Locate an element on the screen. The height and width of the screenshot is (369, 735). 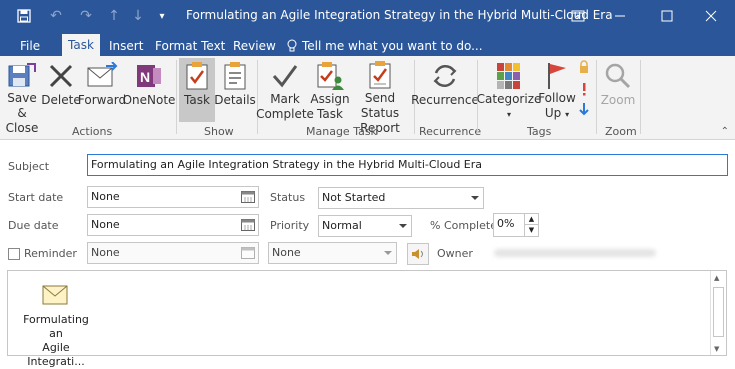
delete-button: Delete is located at coordinates (61, 90).